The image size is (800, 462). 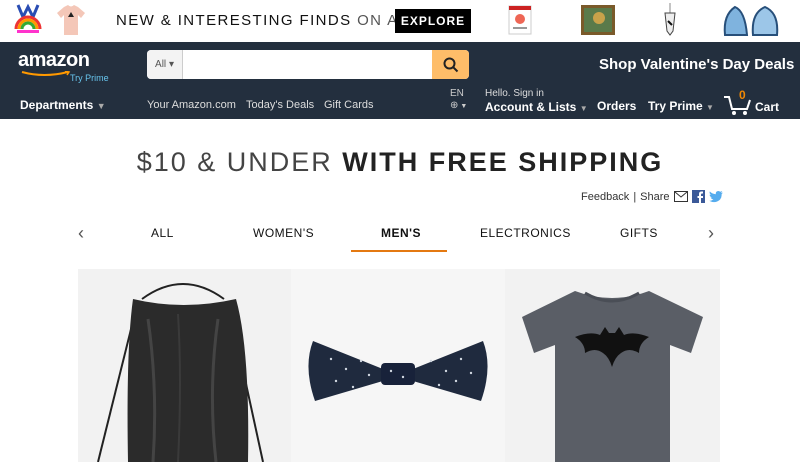 What do you see at coordinates (616, 106) in the screenshot?
I see `orders-link: Orders` at bounding box center [616, 106].